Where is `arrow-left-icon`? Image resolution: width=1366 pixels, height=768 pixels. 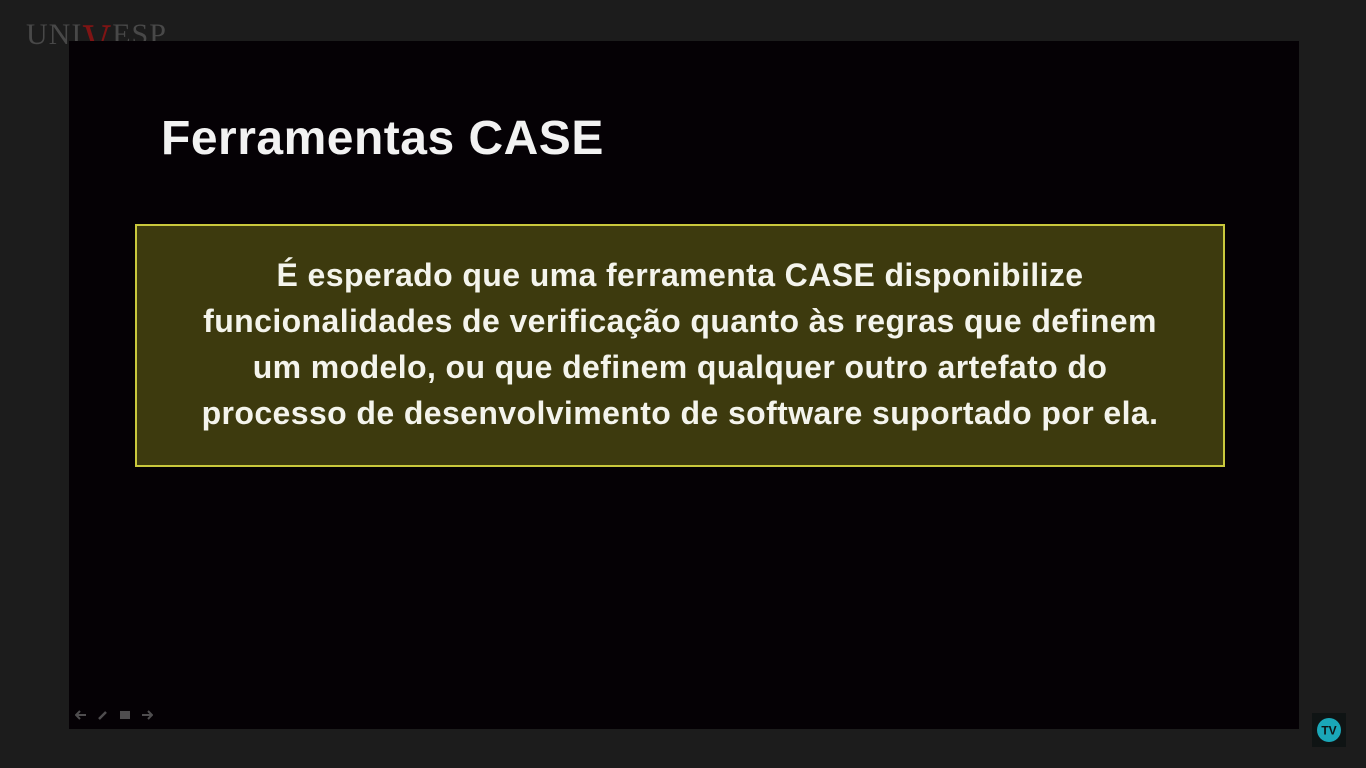 arrow-left-icon is located at coordinates (81, 715).